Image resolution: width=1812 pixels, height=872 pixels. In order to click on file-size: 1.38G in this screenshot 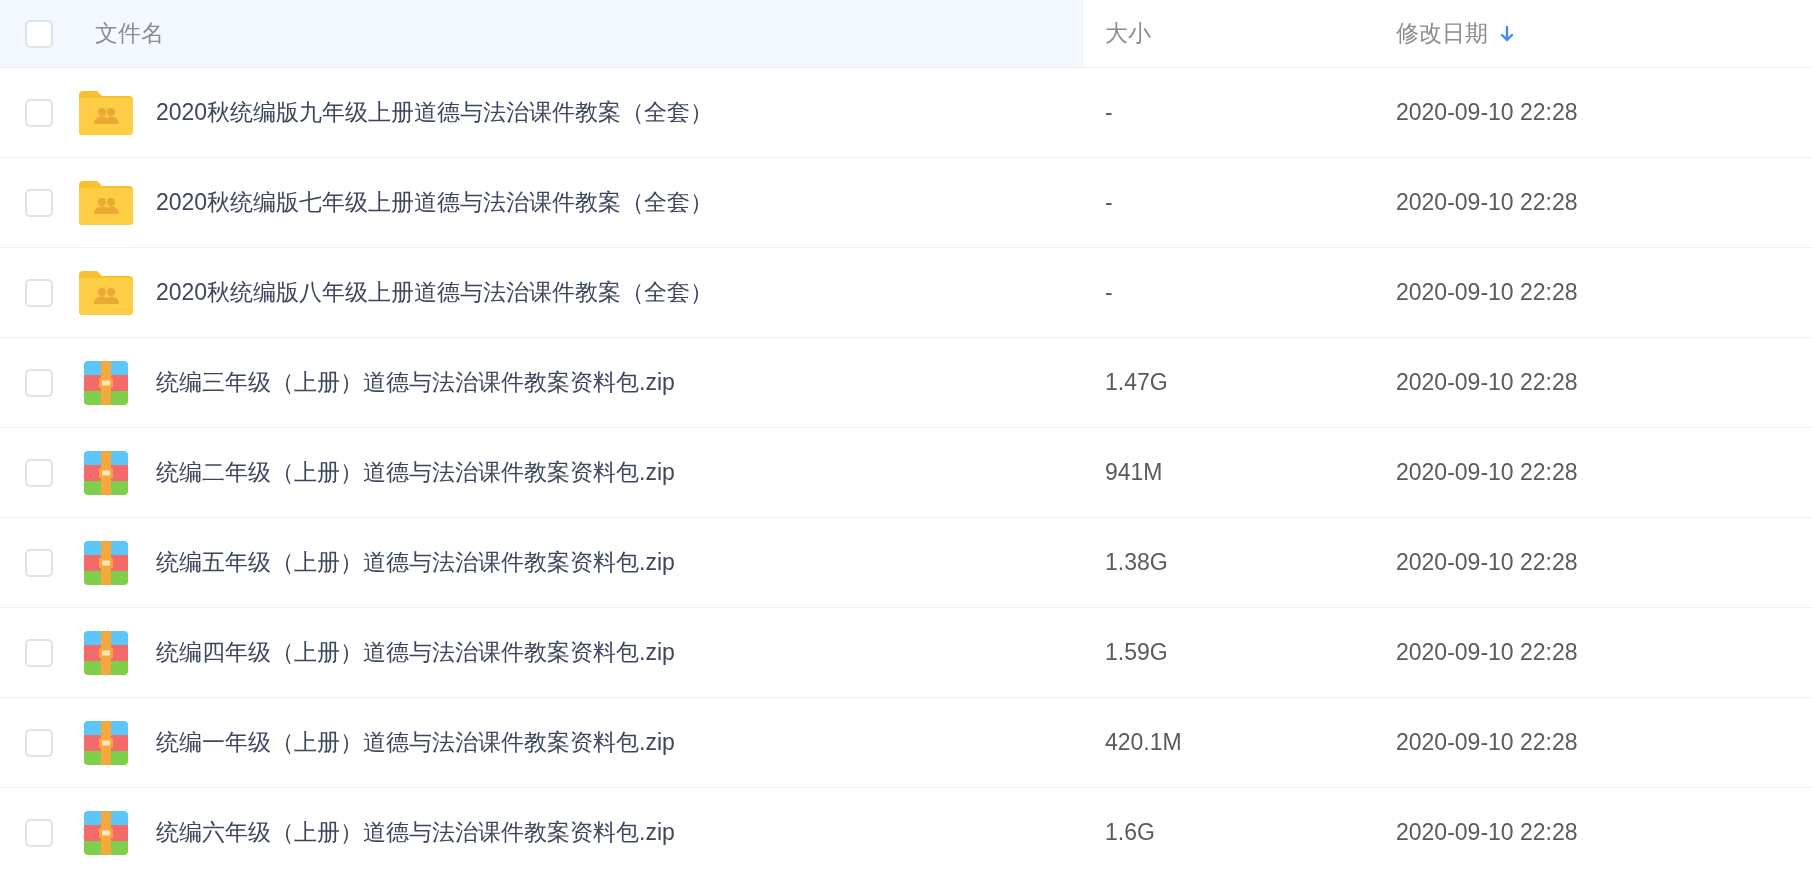, I will do `click(1136, 563)`.